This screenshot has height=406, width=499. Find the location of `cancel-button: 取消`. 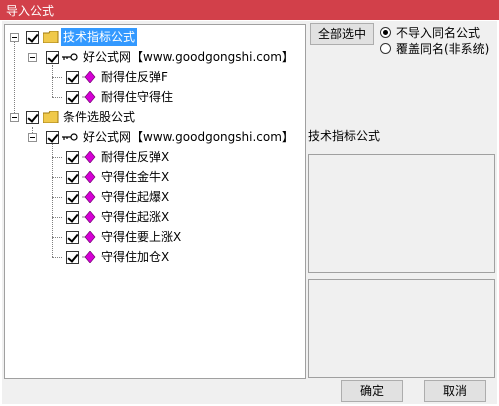

cancel-button: 取消 is located at coordinates (455, 391).